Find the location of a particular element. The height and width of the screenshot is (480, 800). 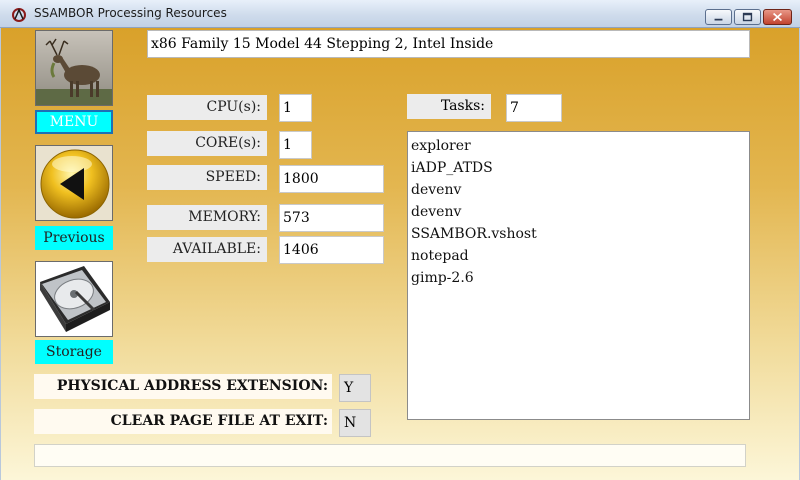

available-value-field: 1406 is located at coordinates (331, 250).